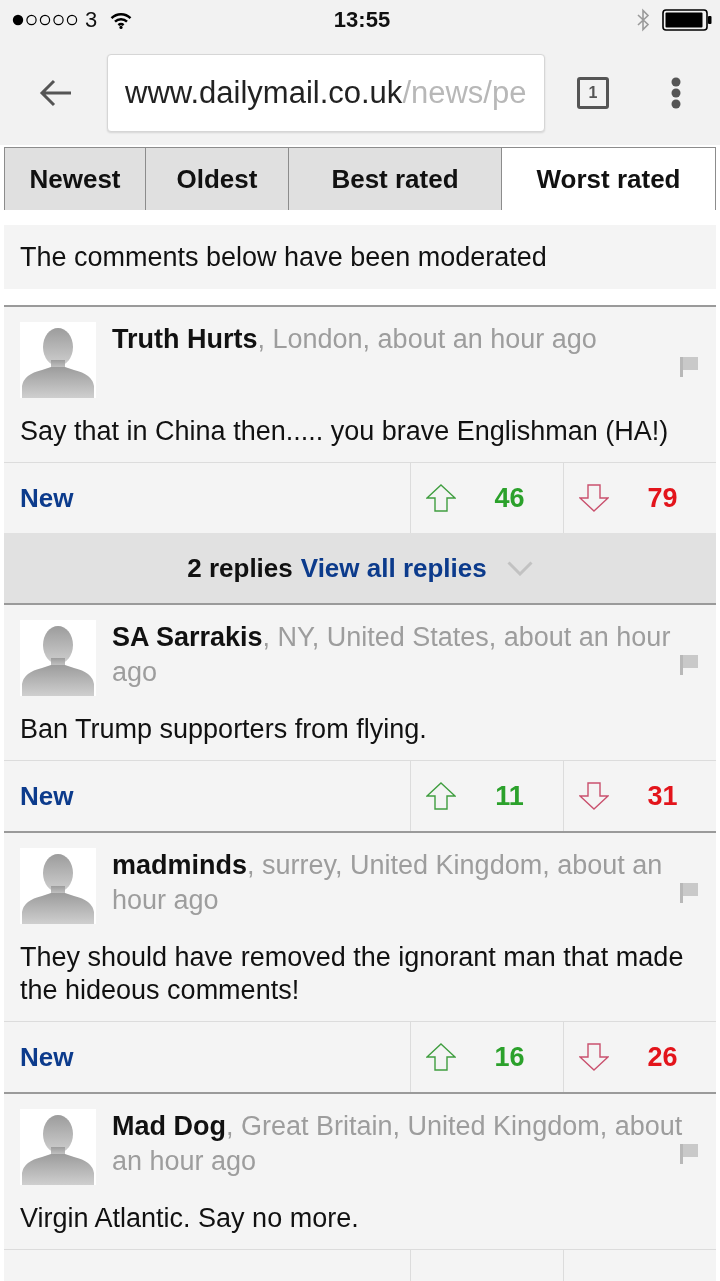 This screenshot has width=720, height=1281. I want to click on comment-byline: madminds, surrey, United Kingdom, about an hour ago, so click(387, 882).